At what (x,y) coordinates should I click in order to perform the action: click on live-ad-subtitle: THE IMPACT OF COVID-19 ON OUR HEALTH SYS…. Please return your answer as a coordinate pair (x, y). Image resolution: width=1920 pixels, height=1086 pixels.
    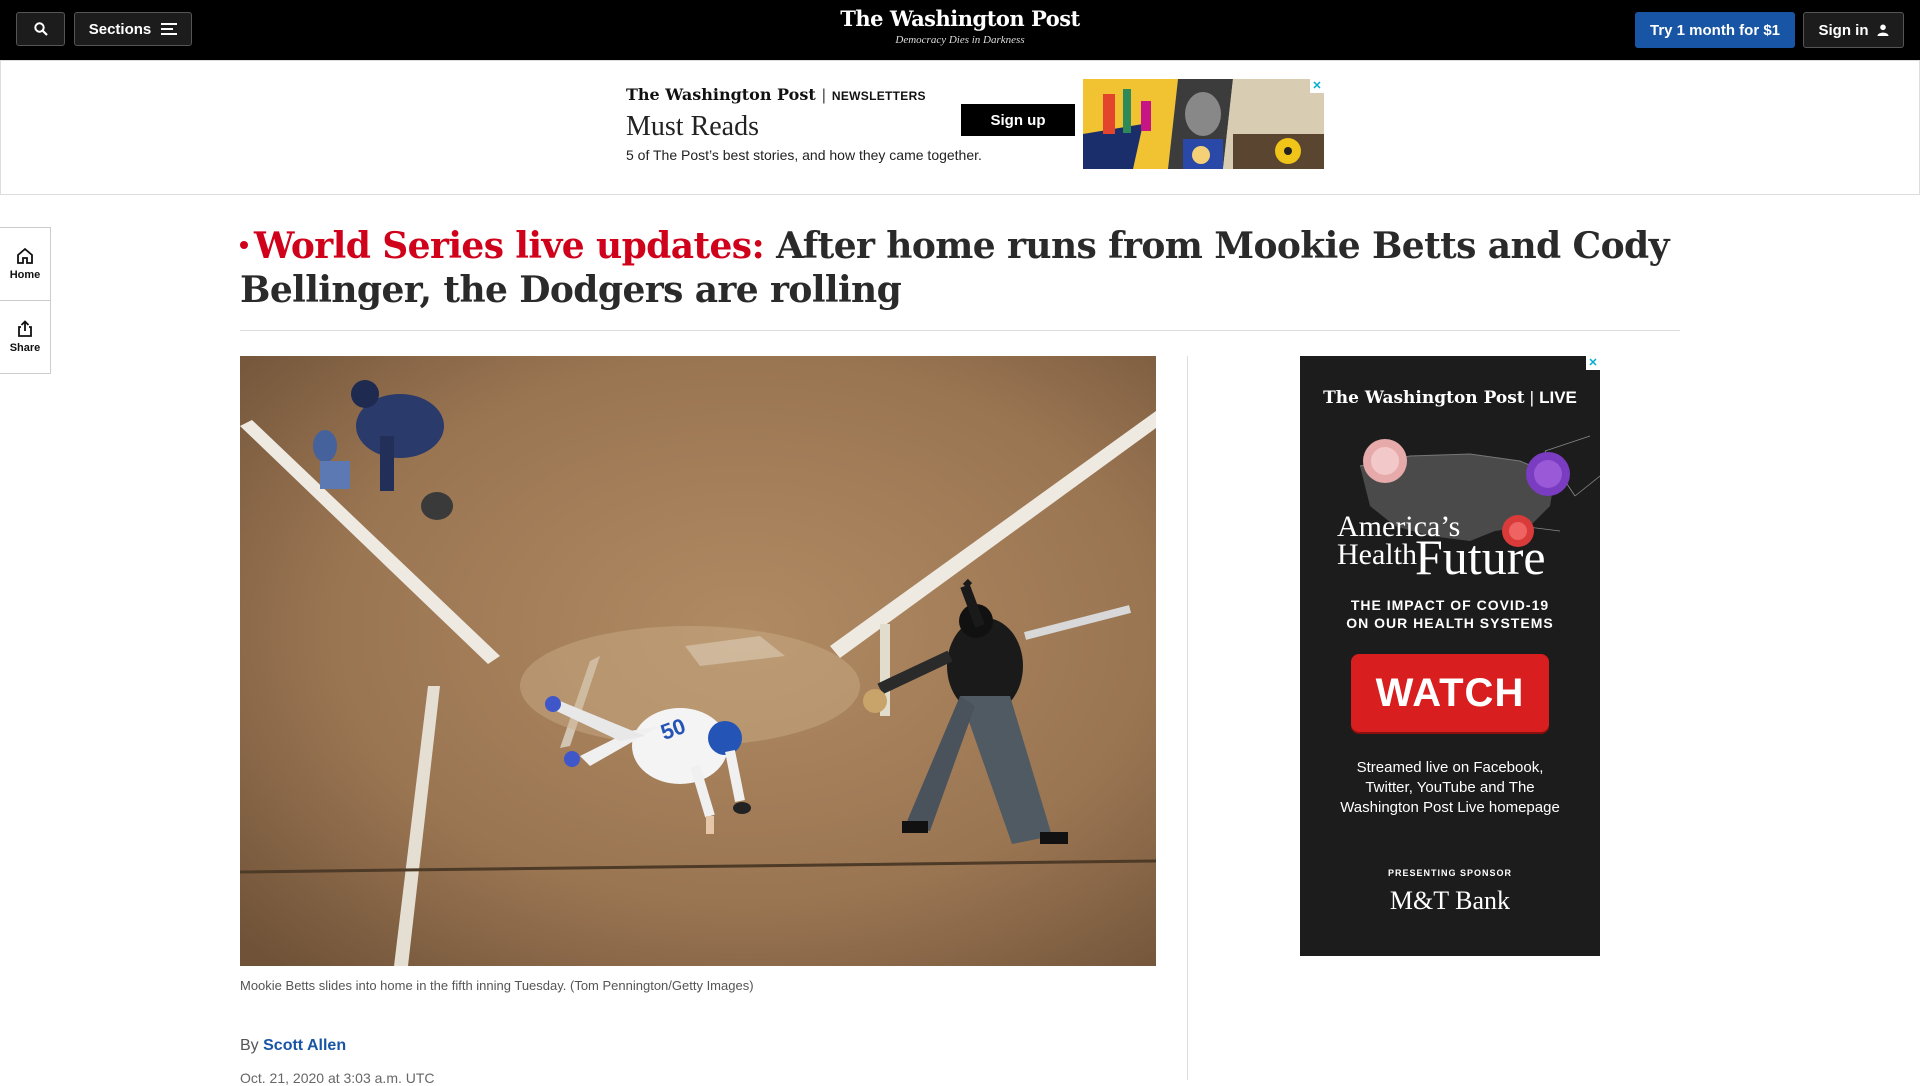
    Looking at the image, I should click on (1450, 614).